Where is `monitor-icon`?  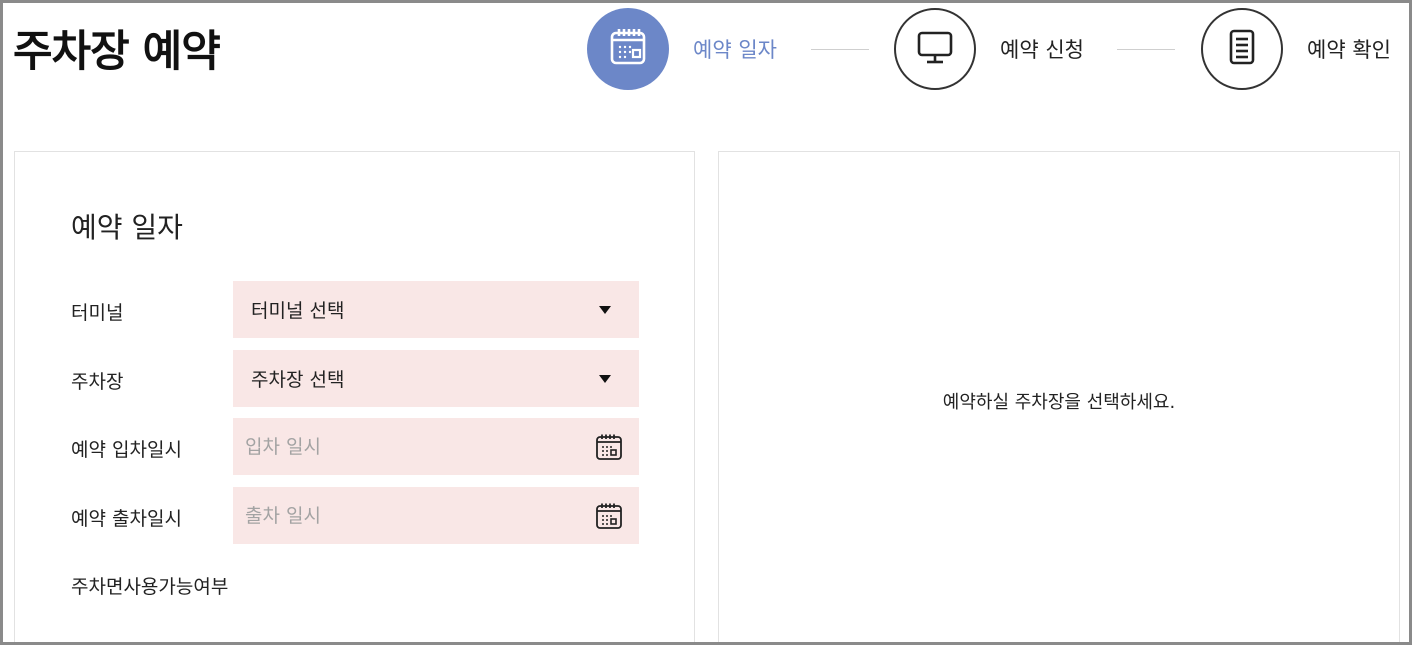 monitor-icon is located at coordinates (935, 49).